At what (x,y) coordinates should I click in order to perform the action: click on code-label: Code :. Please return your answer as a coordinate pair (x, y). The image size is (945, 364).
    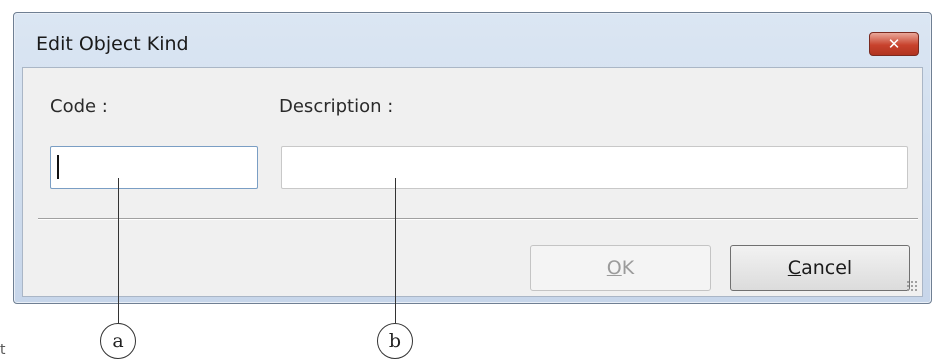
    Looking at the image, I should click on (79, 106).